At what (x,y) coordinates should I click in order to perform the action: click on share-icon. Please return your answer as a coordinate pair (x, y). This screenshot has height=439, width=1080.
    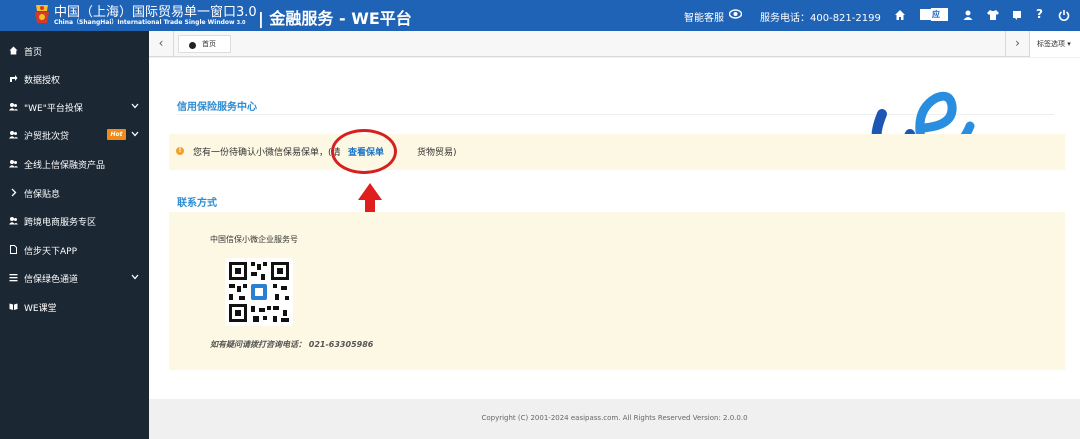
    Looking at the image, I should click on (14, 78).